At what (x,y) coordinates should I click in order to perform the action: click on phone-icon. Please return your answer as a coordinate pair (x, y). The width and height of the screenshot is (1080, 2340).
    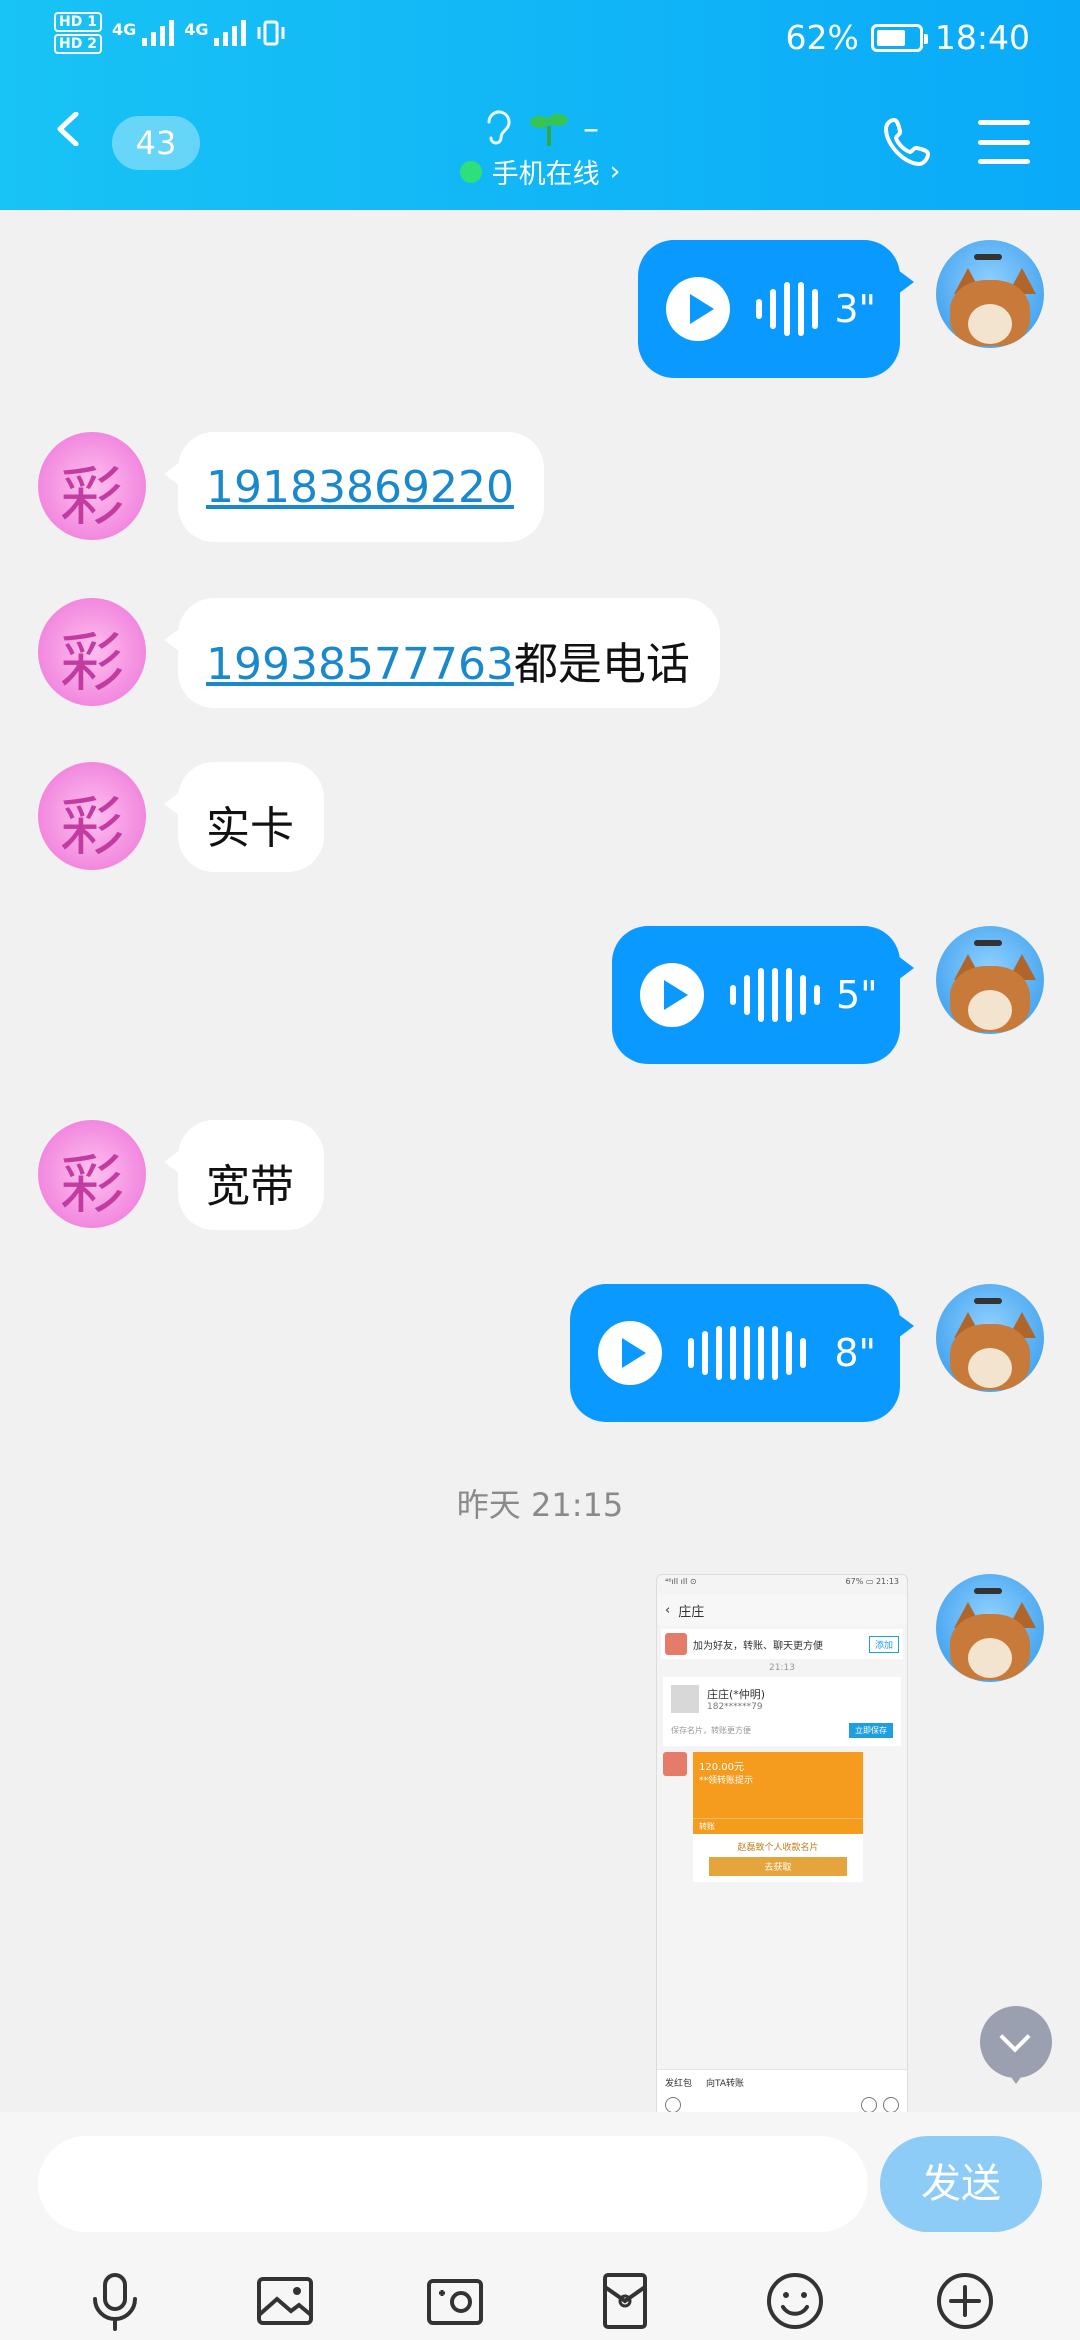
    Looking at the image, I should click on (908, 142).